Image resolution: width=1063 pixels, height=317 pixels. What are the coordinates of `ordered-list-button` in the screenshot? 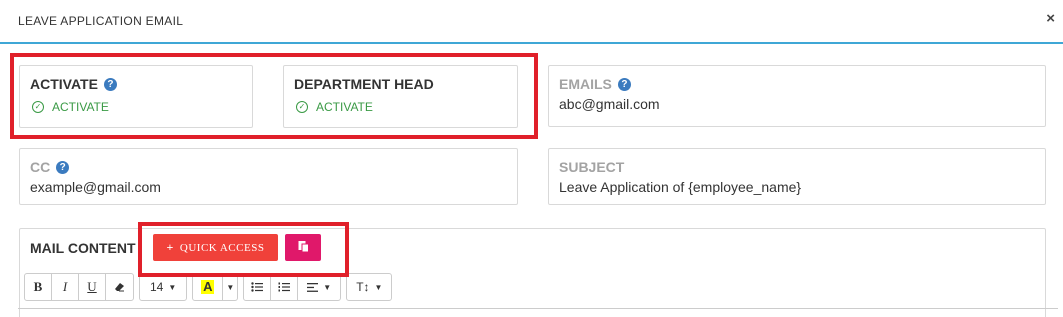 It's located at (285, 287).